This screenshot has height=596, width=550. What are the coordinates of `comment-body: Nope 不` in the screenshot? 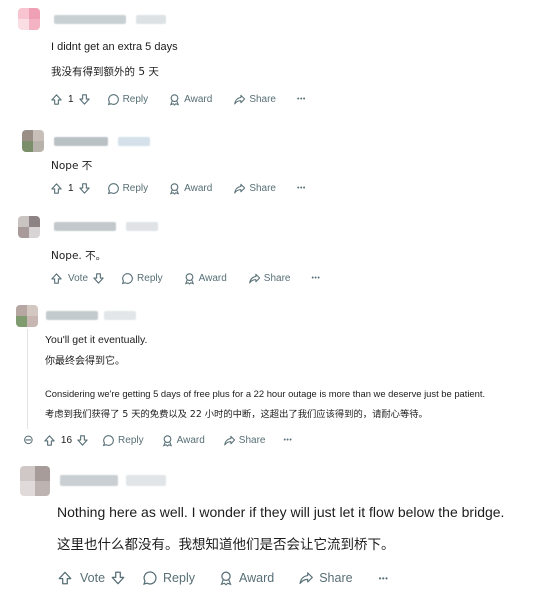 It's located at (72, 166).